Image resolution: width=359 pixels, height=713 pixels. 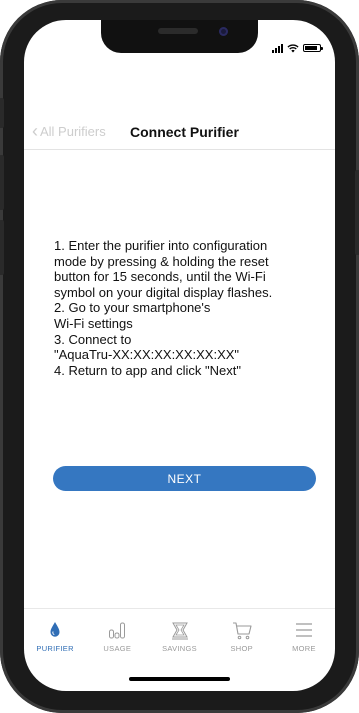 What do you see at coordinates (303, 630) in the screenshot?
I see `menu-icon` at bounding box center [303, 630].